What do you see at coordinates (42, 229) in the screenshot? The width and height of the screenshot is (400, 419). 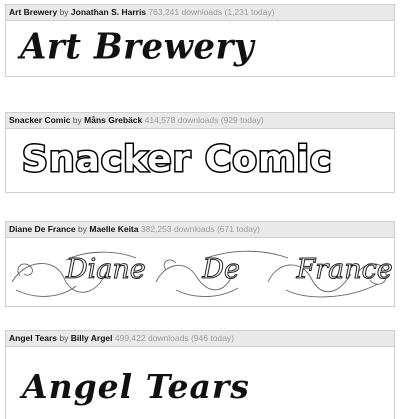 I see `font-name-link: Diane De France` at bounding box center [42, 229].